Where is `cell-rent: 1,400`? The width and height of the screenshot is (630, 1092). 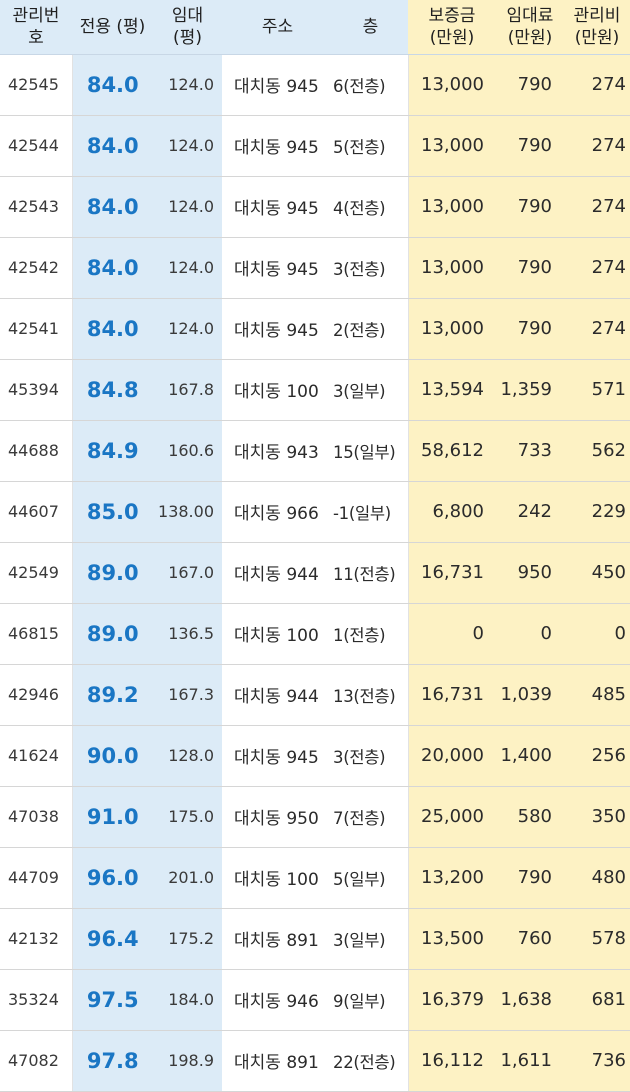 cell-rent: 1,400 is located at coordinates (530, 756).